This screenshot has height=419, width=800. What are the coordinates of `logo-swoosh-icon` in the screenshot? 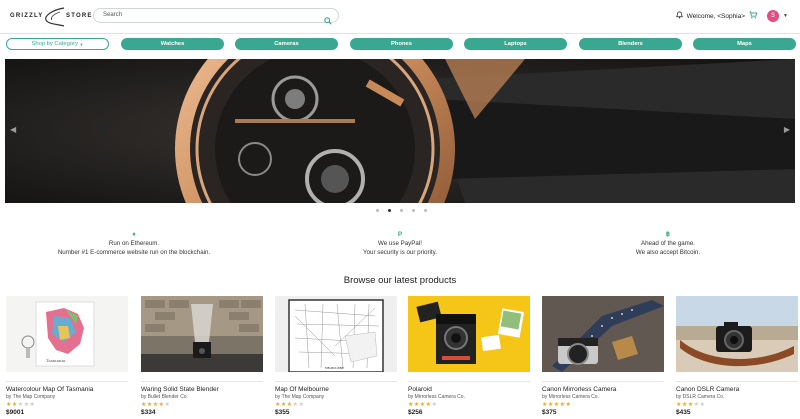 It's located at (55, 17).